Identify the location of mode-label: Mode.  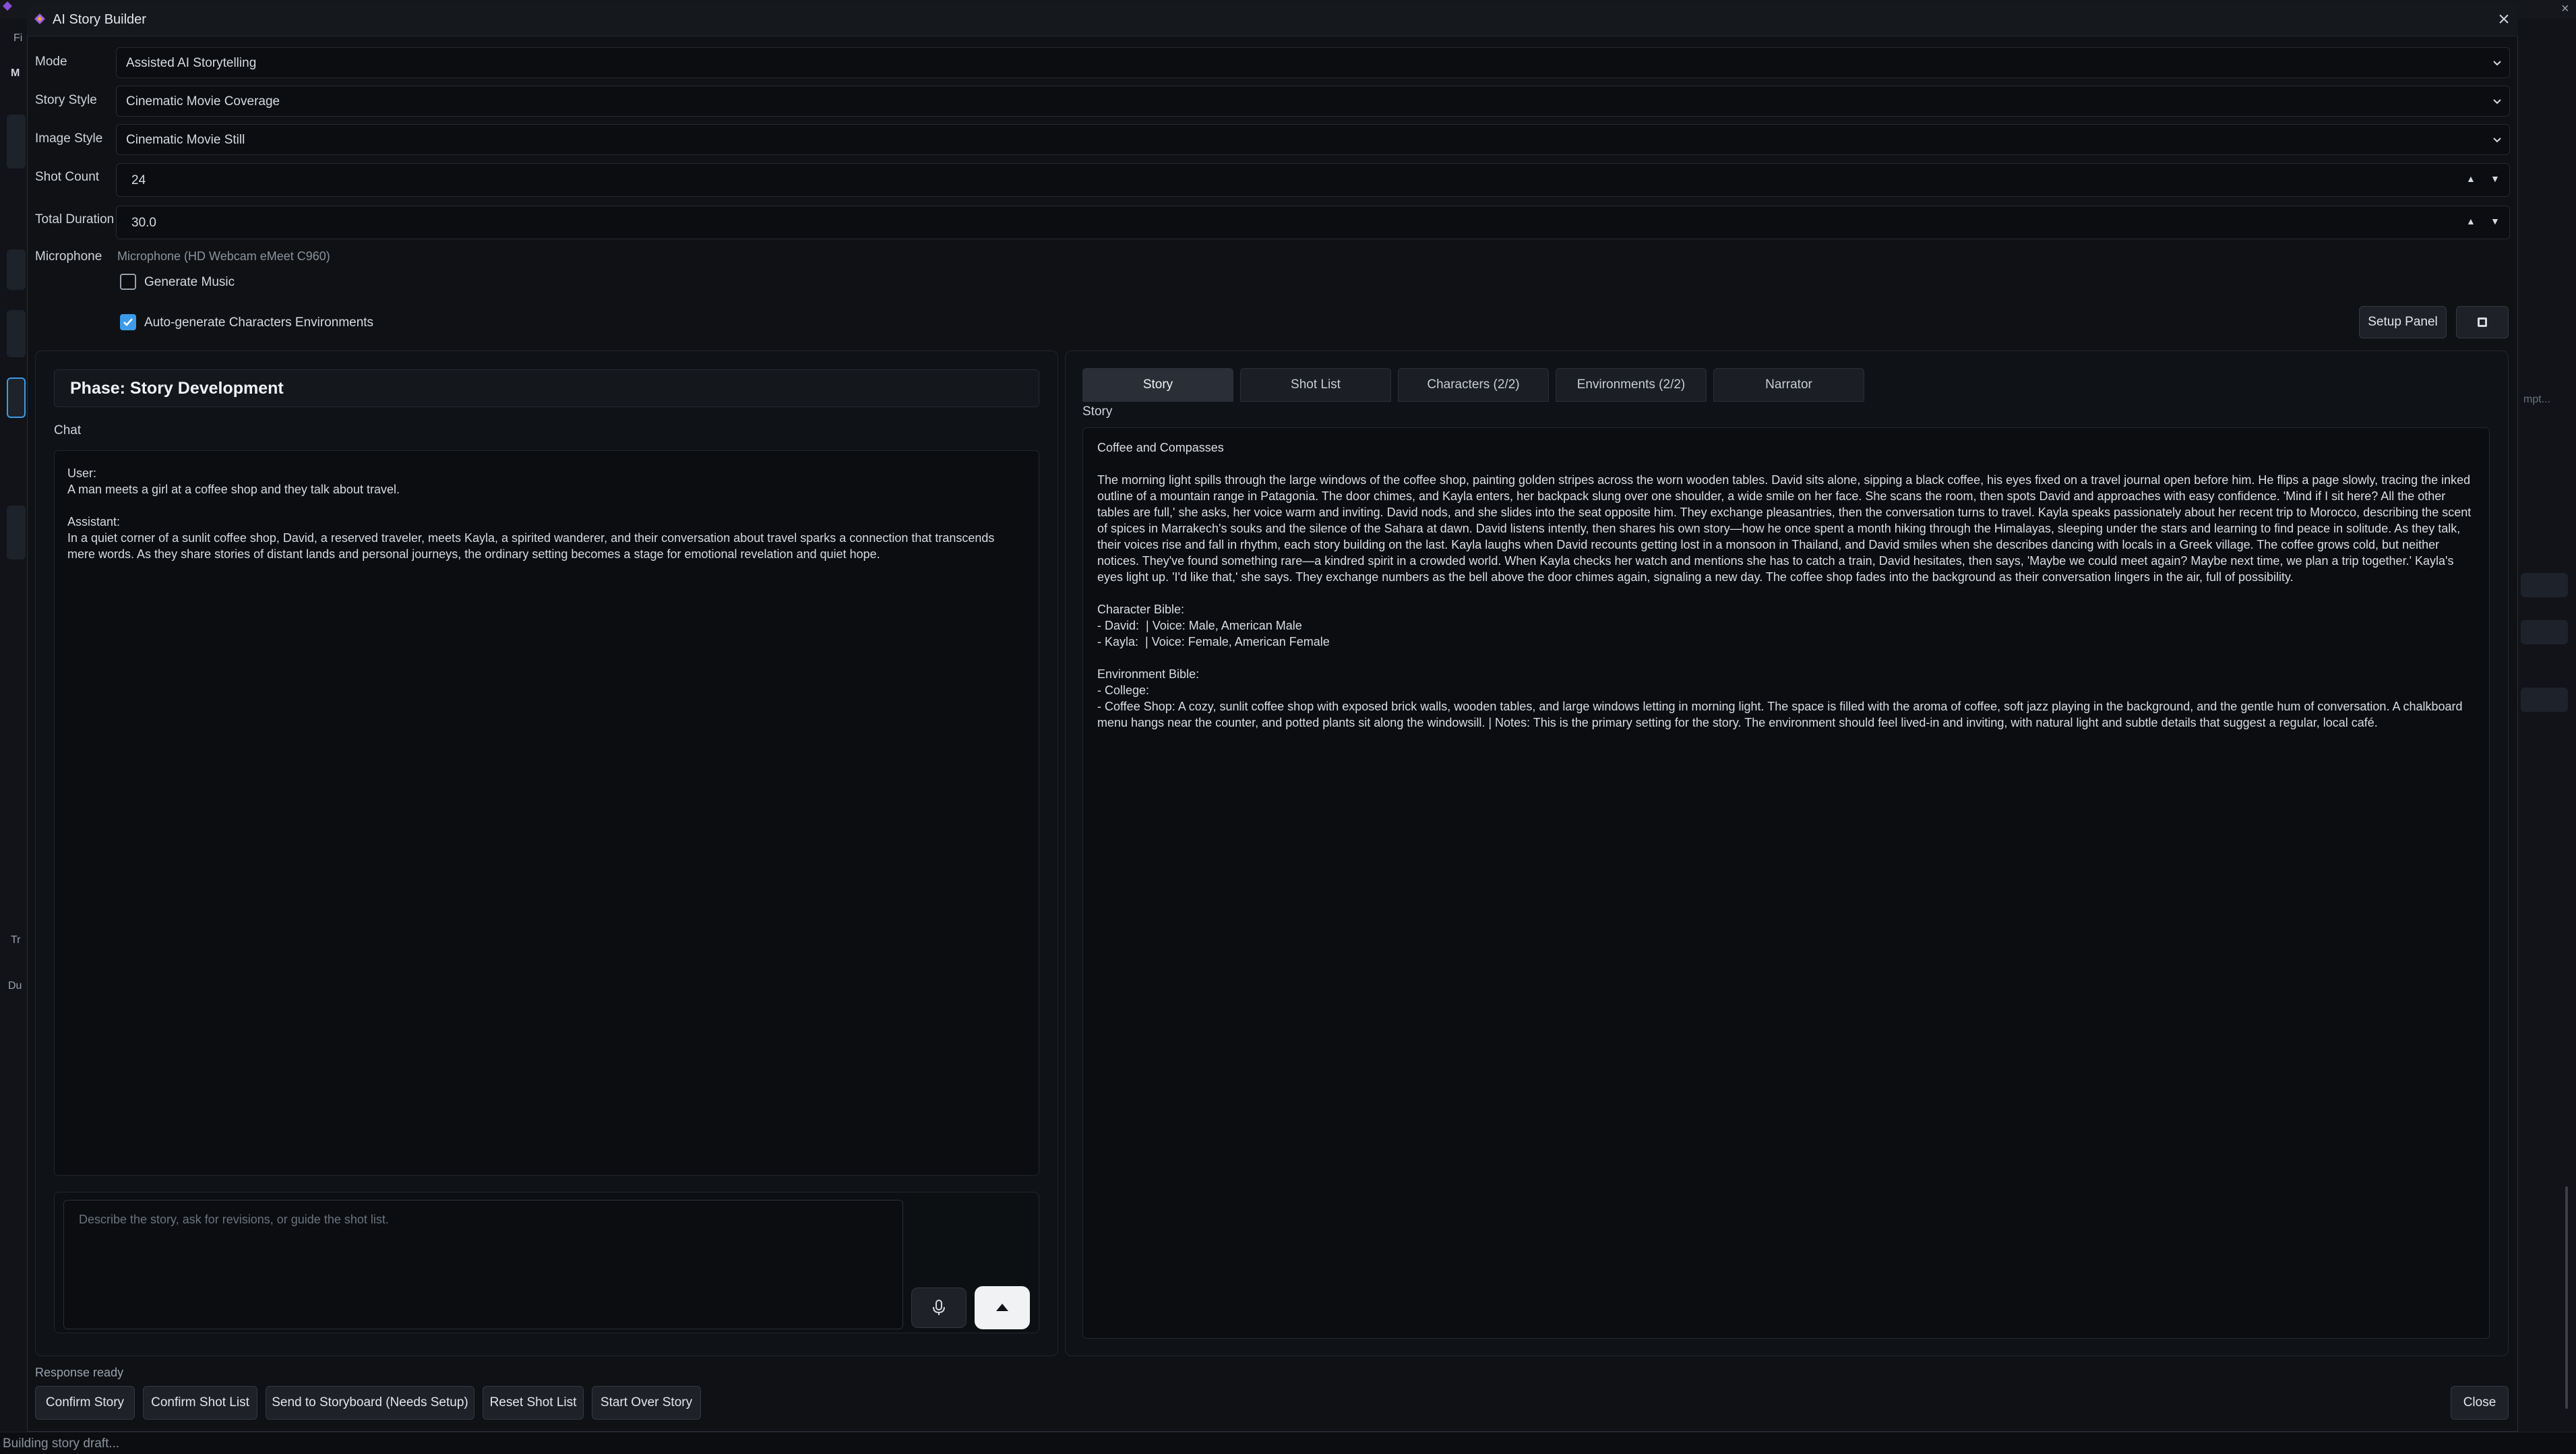
(51, 62).